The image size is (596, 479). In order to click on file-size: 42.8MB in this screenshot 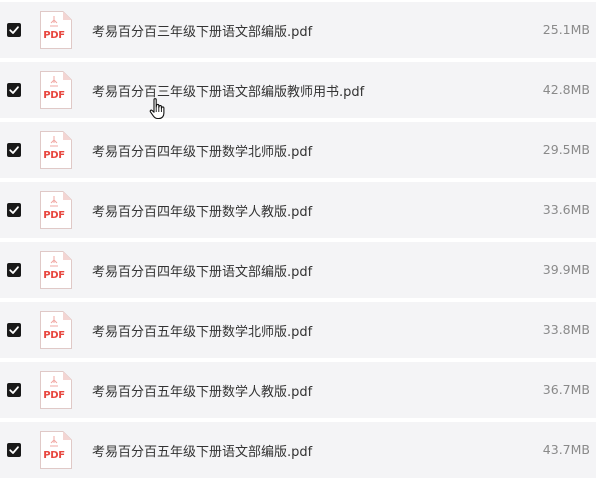, I will do `click(566, 89)`.